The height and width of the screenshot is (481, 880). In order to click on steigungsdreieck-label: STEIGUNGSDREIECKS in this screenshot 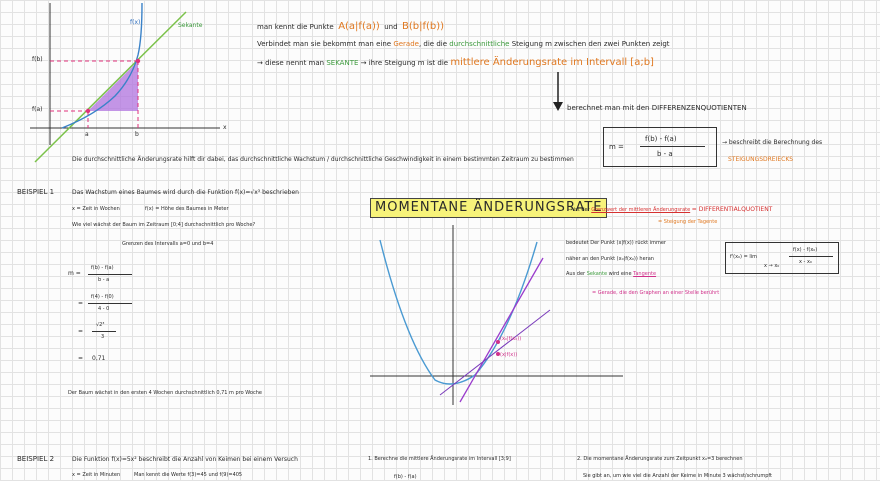, I will do `click(761, 159)`.